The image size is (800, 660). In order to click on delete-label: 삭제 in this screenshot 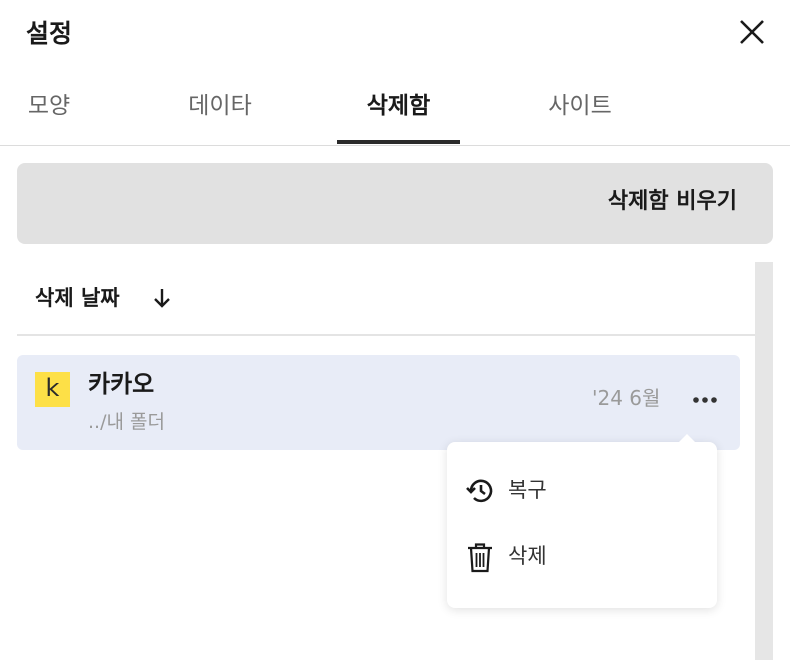, I will do `click(527, 556)`.